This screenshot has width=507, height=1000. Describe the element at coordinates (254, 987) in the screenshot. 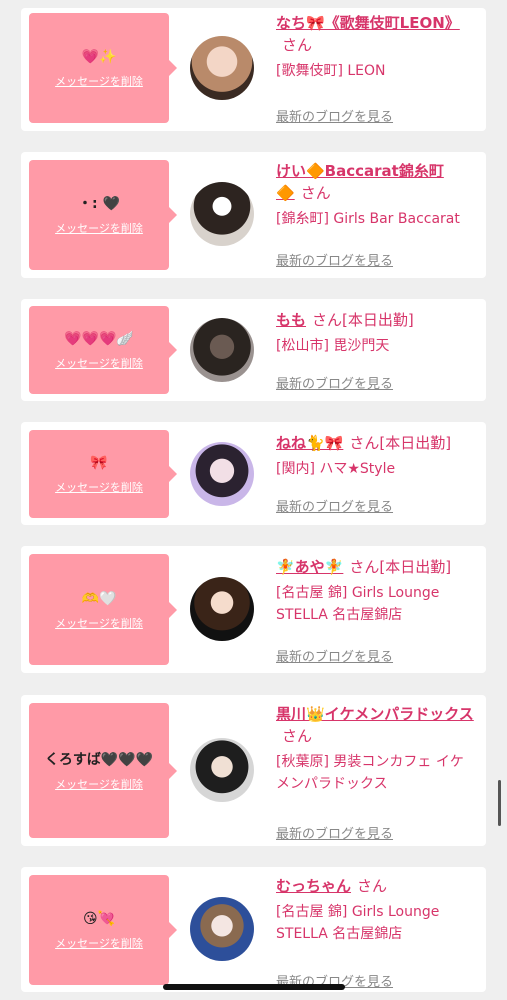

I see `home-indicator` at that location.